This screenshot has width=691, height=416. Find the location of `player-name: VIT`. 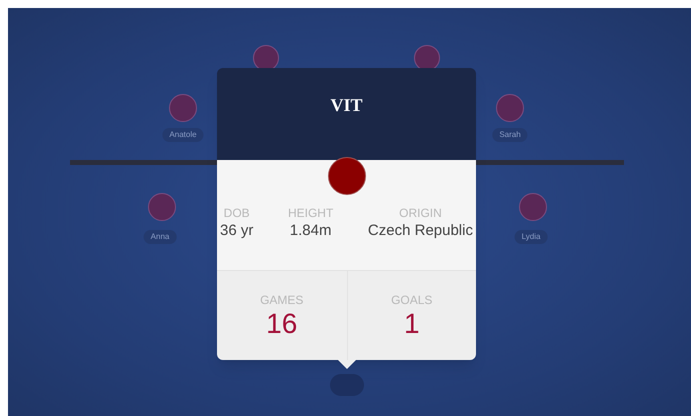

player-name: VIT is located at coordinates (346, 104).